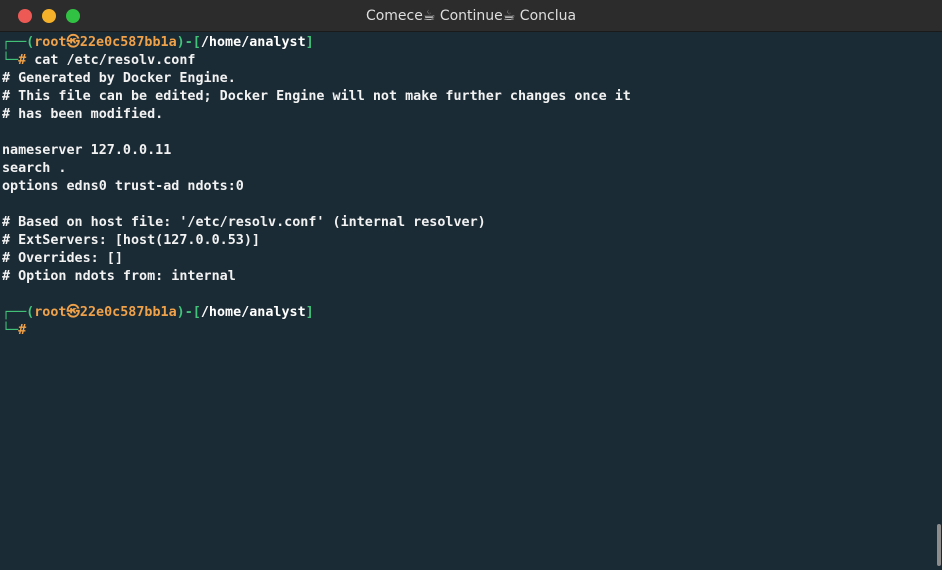  What do you see at coordinates (83, 114) in the screenshot?
I see `output-line: # has been modified.` at bounding box center [83, 114].